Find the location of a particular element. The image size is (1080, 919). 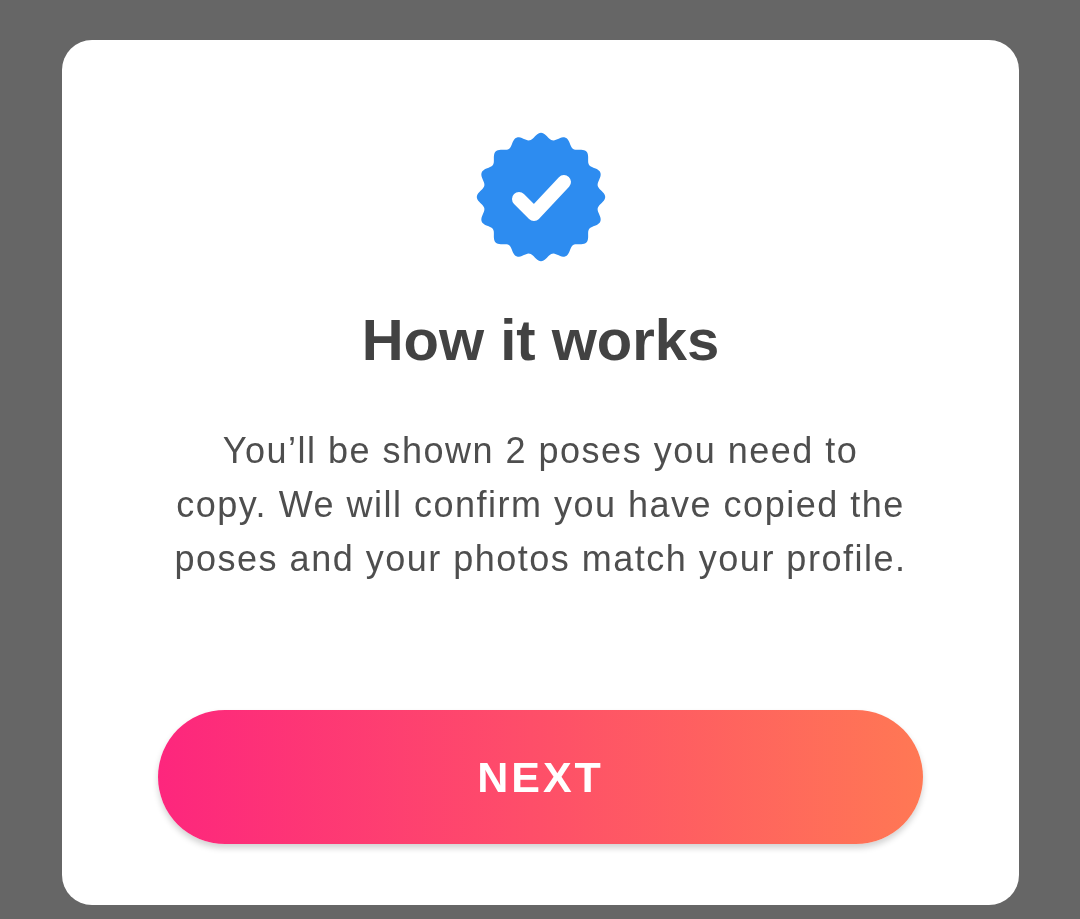

next-button: NEXT is located at coordinates (540, 777).